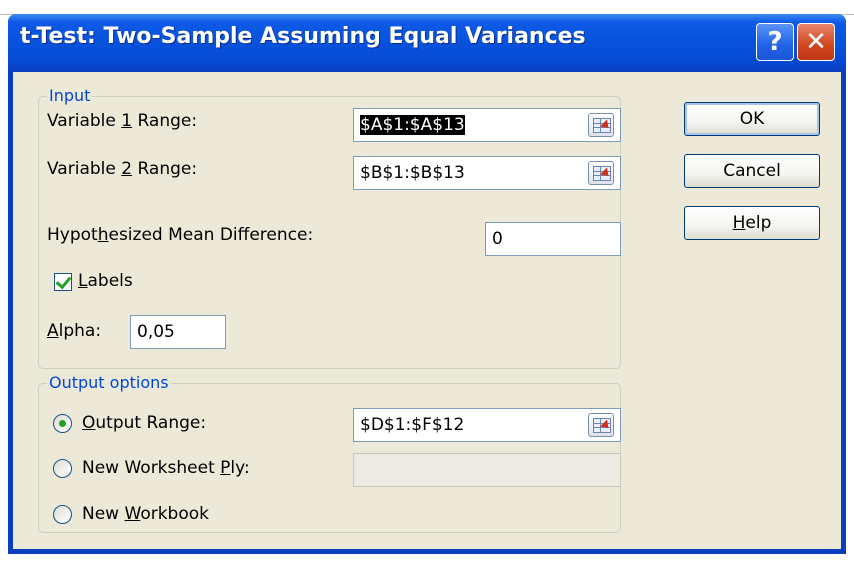 This screenshot has height=561, width=854. I want to click on variable2-range-value: $B$1:$B$13, so click(412, 173).